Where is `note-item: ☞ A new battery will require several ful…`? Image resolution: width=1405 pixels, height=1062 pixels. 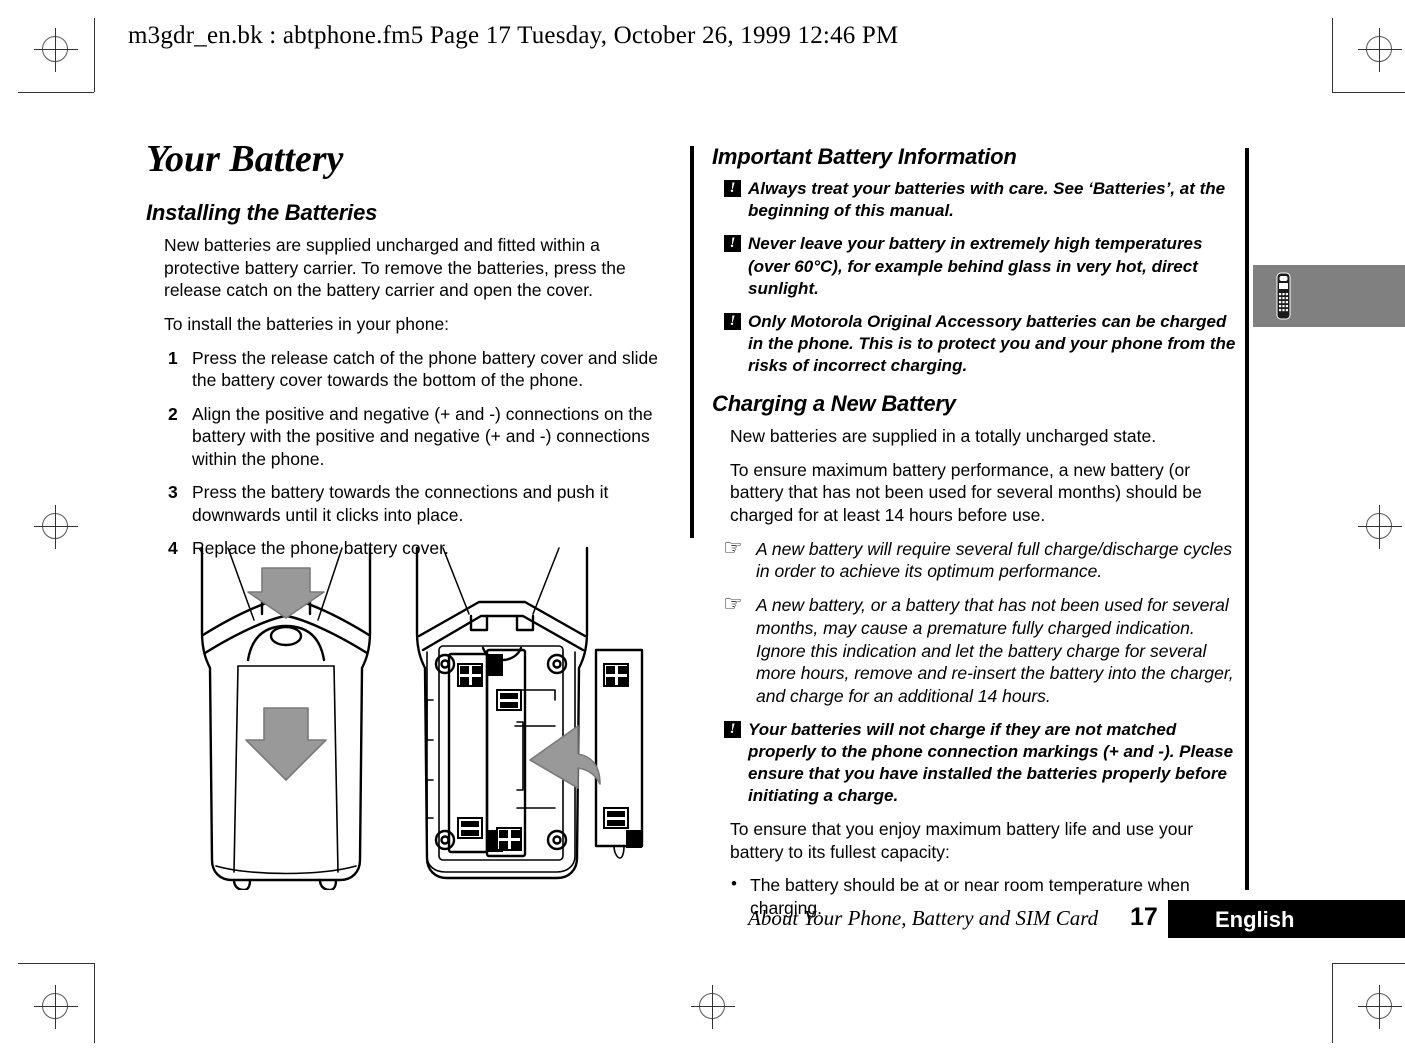
note-item: ☞ A new battery will require several ful… is located at coordinates (977, 559).